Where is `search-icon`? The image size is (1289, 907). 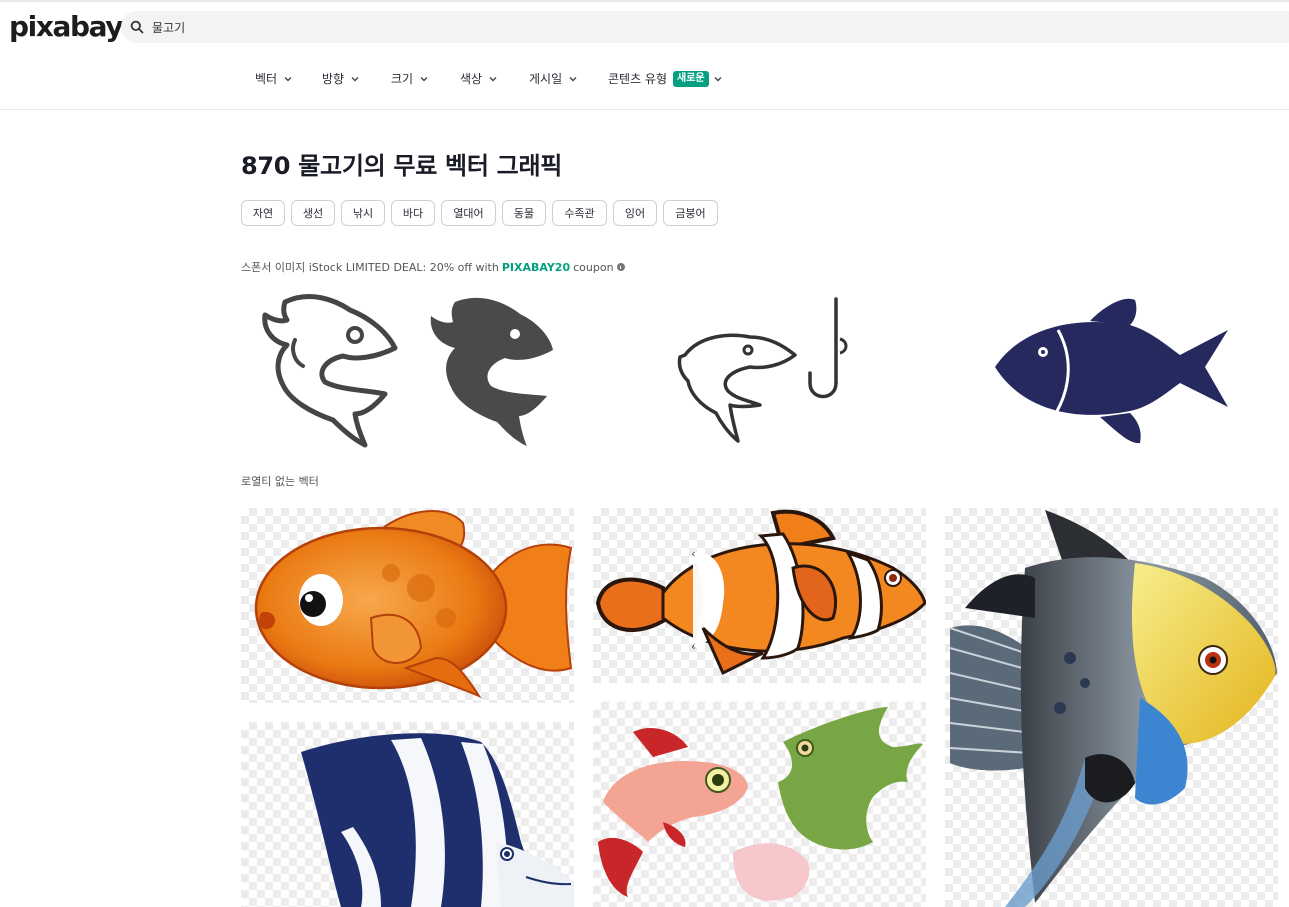 search-icon is located at coordinates (137, 28).